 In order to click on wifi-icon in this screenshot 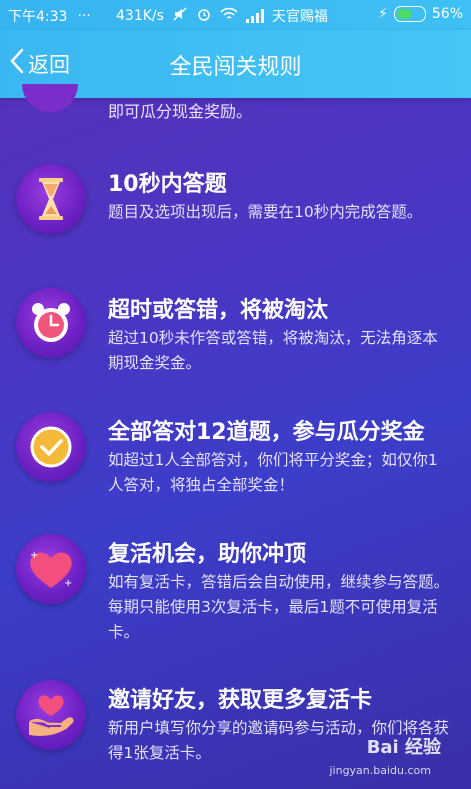, I will do `click(229, 16)`.